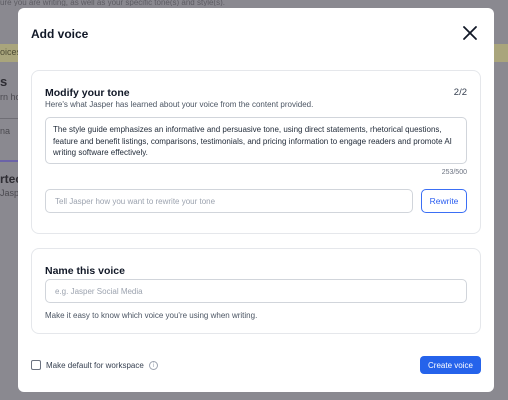 The image size is (508, 400). What do you see at coordinates (5, 131) in the screenshot?
I see `background-subtext-2: na` at bounding box center [5, 131].